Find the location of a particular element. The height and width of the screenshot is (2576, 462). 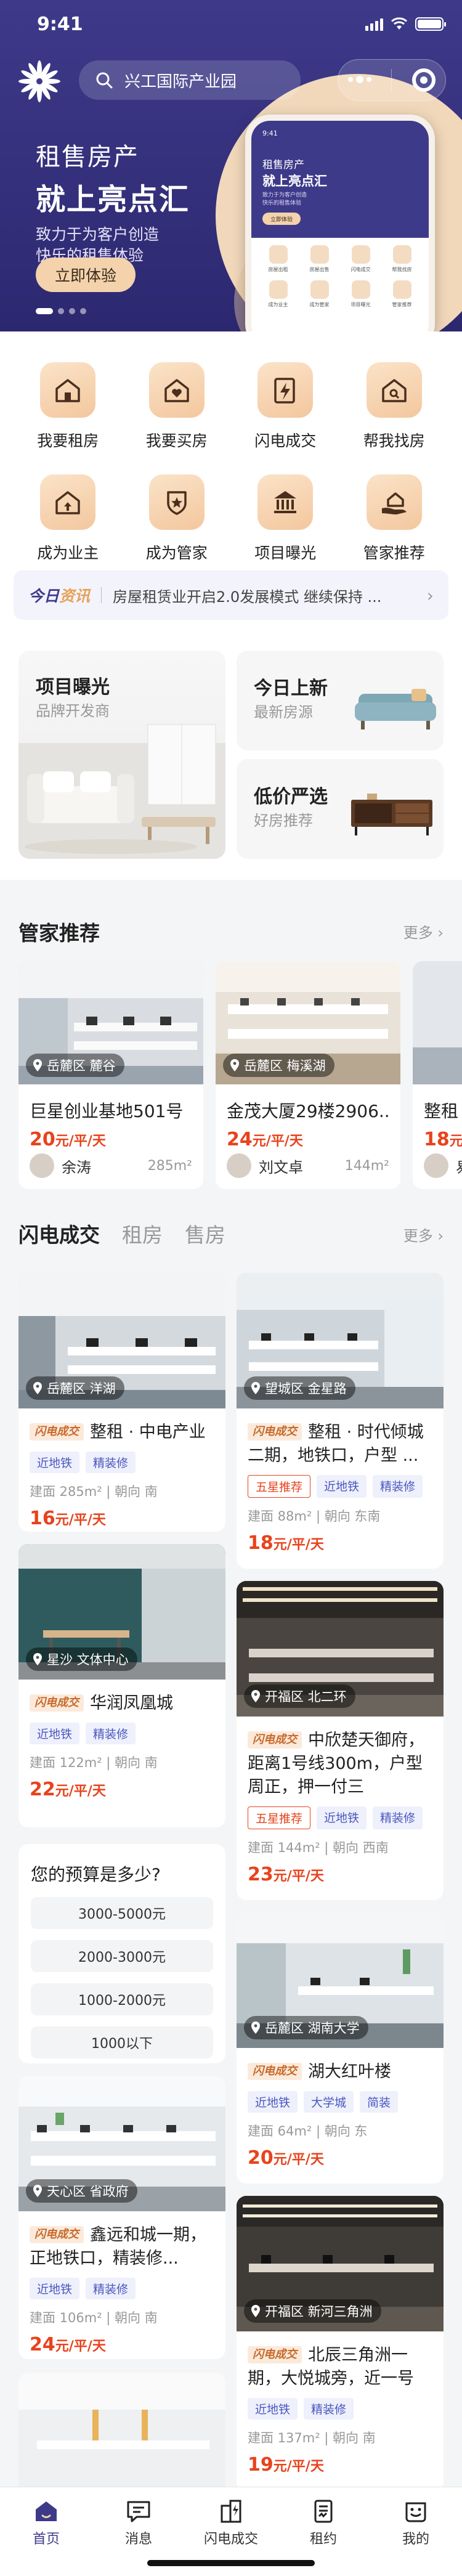

tab-profile: 我的 is located at coordinates (416, 2518).